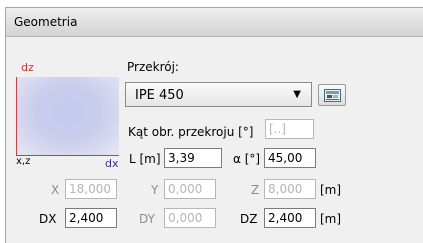 This screenshot has height=243, width=423. Describe the element at coordinates (247, 159) in the screenshot. I see `alpha-label: α [°]` at that location.